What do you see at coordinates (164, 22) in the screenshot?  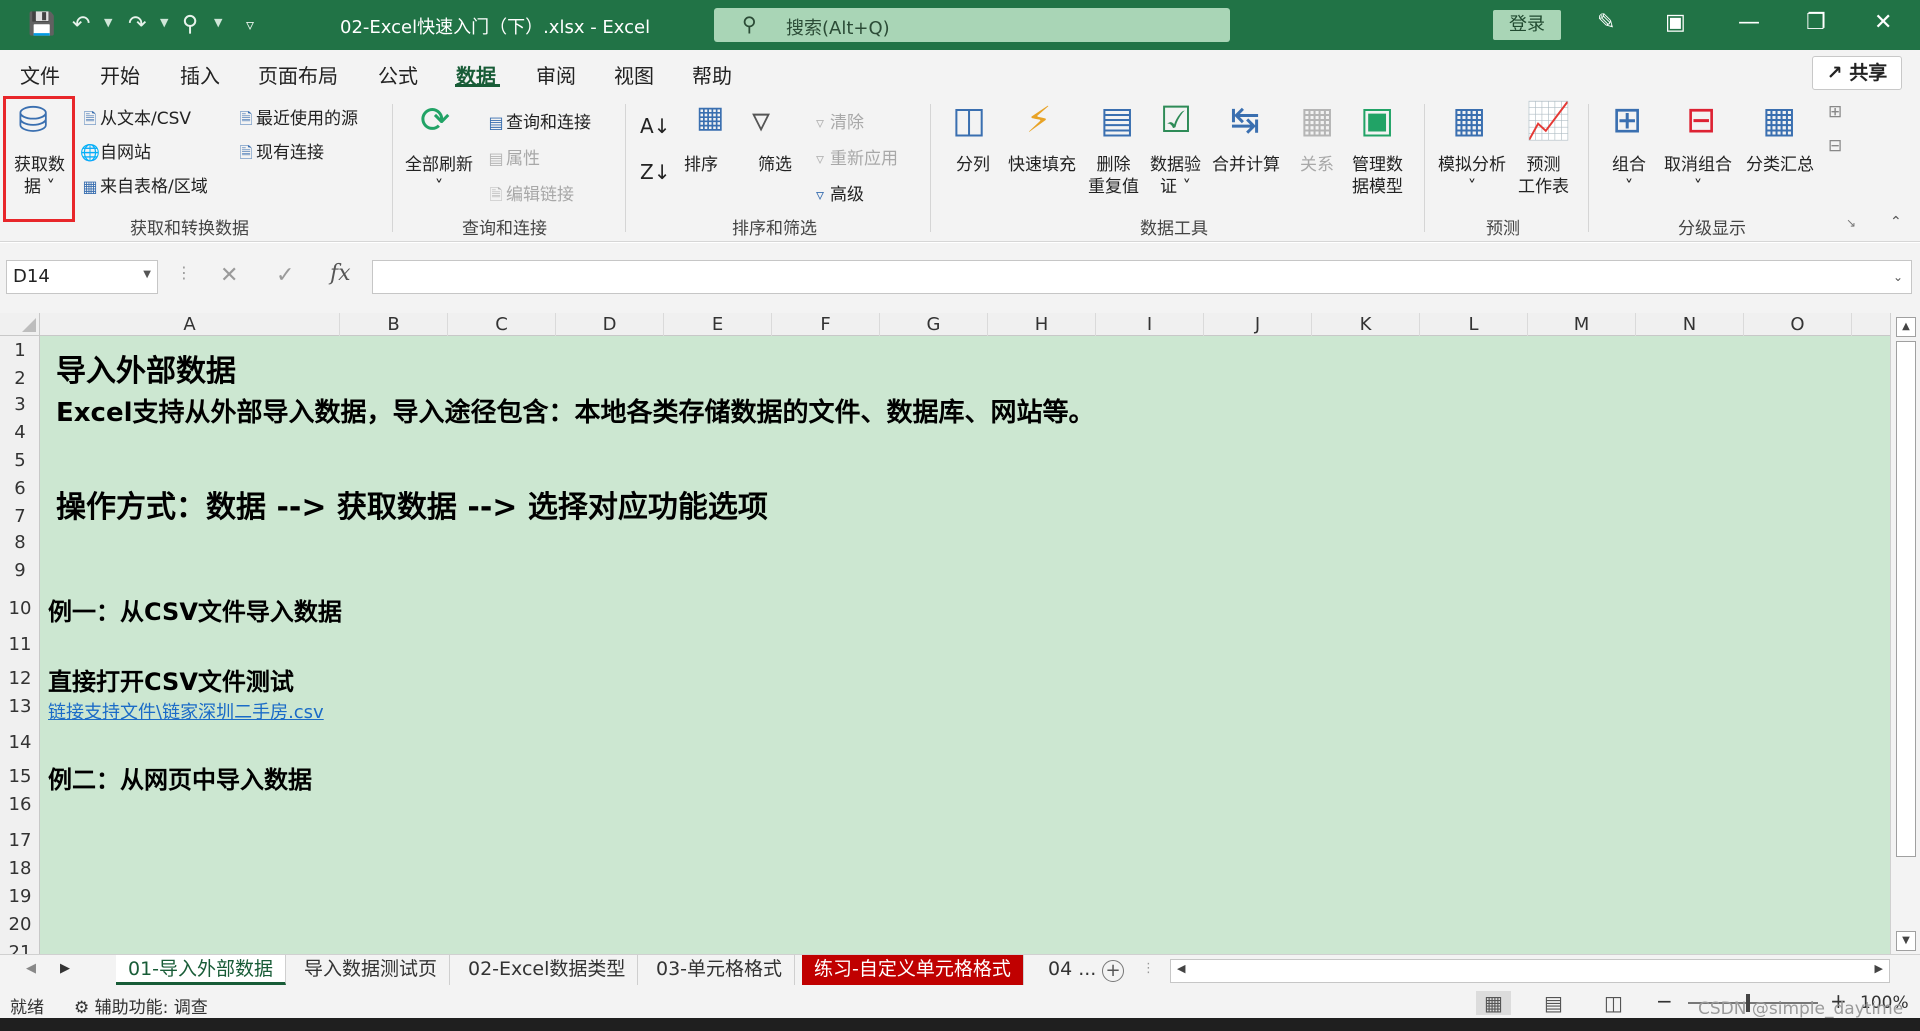 I see `redo-dropdown-icon: ▼` at bounding box center [164, 22].